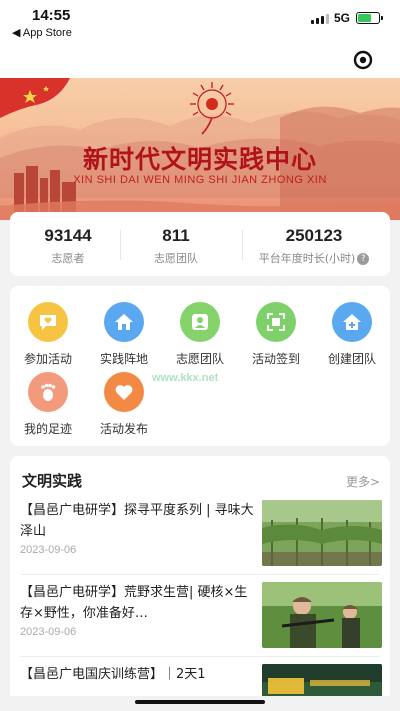 The width and height of the screenshot is (400, 711). What do you see at coordinates (124, 322) in the screenshot?
I see `home-icon` at bounding box center [124, 322].